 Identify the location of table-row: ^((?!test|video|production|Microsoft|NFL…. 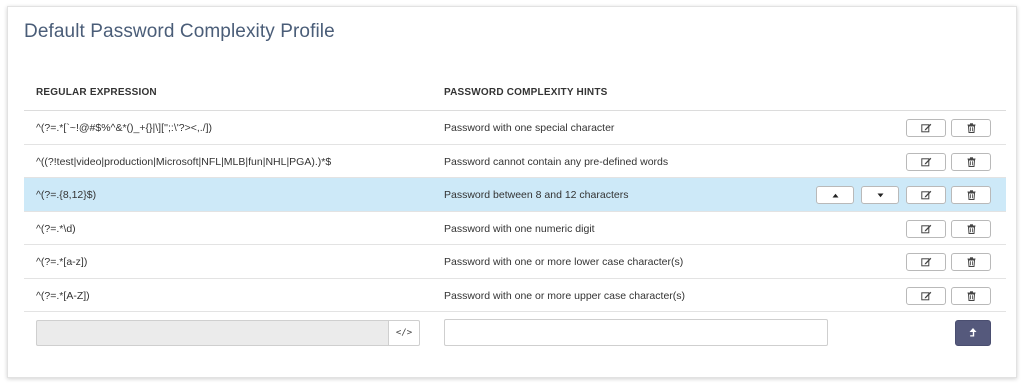
(515, 161).